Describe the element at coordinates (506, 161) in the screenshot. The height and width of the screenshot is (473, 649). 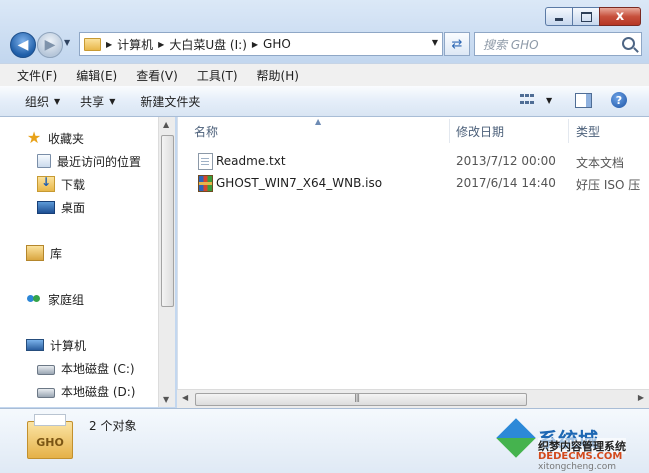
I see `file-date: 2013/7/12 00:00` at that location.